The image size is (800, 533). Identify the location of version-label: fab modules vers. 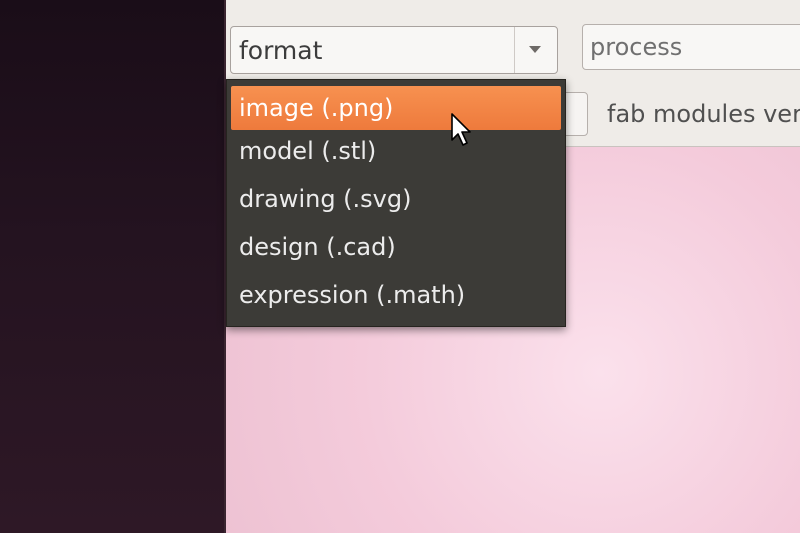
(703, 114).